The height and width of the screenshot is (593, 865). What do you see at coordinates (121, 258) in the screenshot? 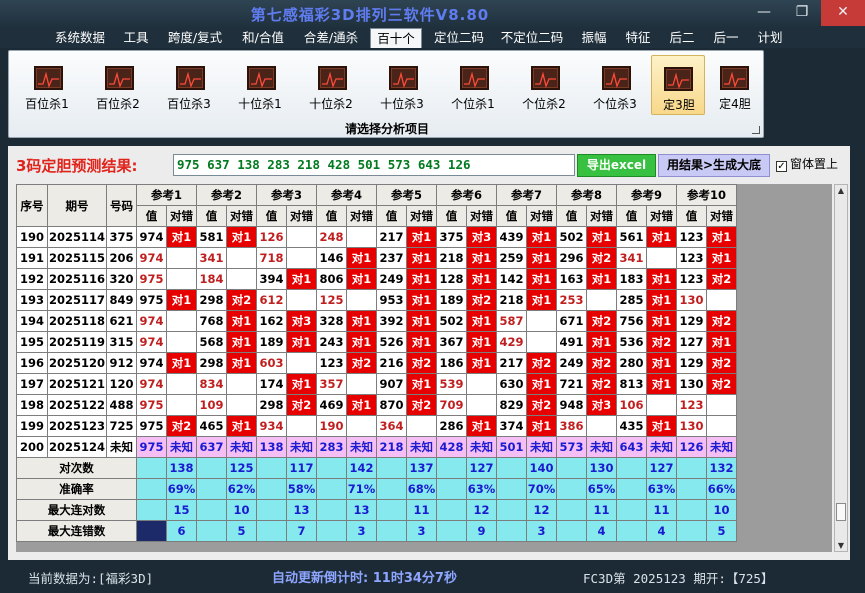
I see `row-number: 206` at bounding box center [121, 258].